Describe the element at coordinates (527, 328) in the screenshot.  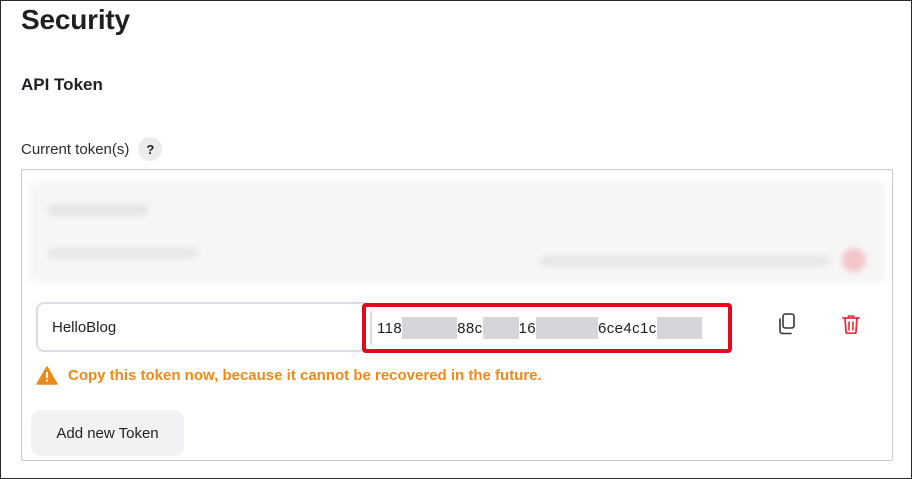
I see `token-segment-3: 16` at that location.